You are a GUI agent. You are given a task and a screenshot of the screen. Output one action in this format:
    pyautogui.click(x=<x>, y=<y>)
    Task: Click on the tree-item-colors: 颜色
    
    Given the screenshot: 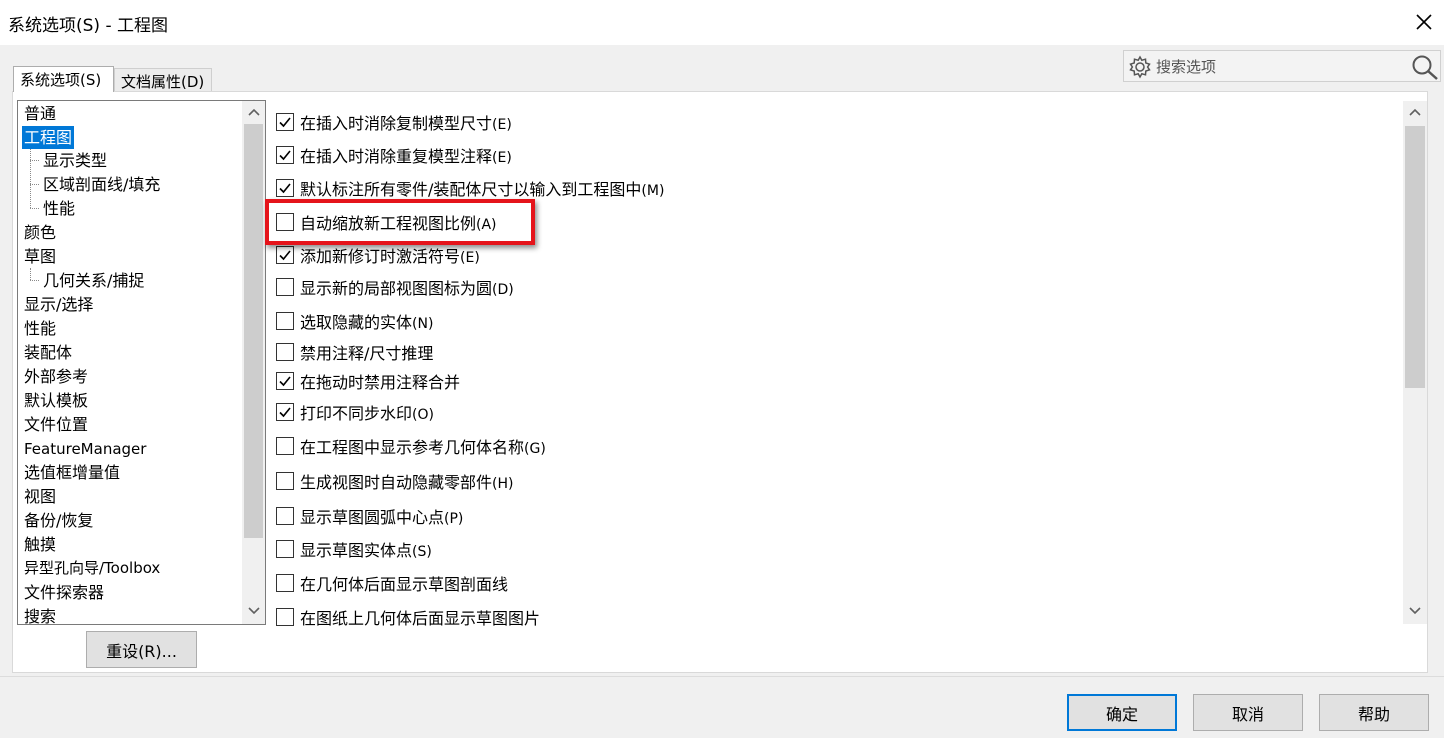 What is the action you would take?
    pyautogui.click(x=40, y=232)
    